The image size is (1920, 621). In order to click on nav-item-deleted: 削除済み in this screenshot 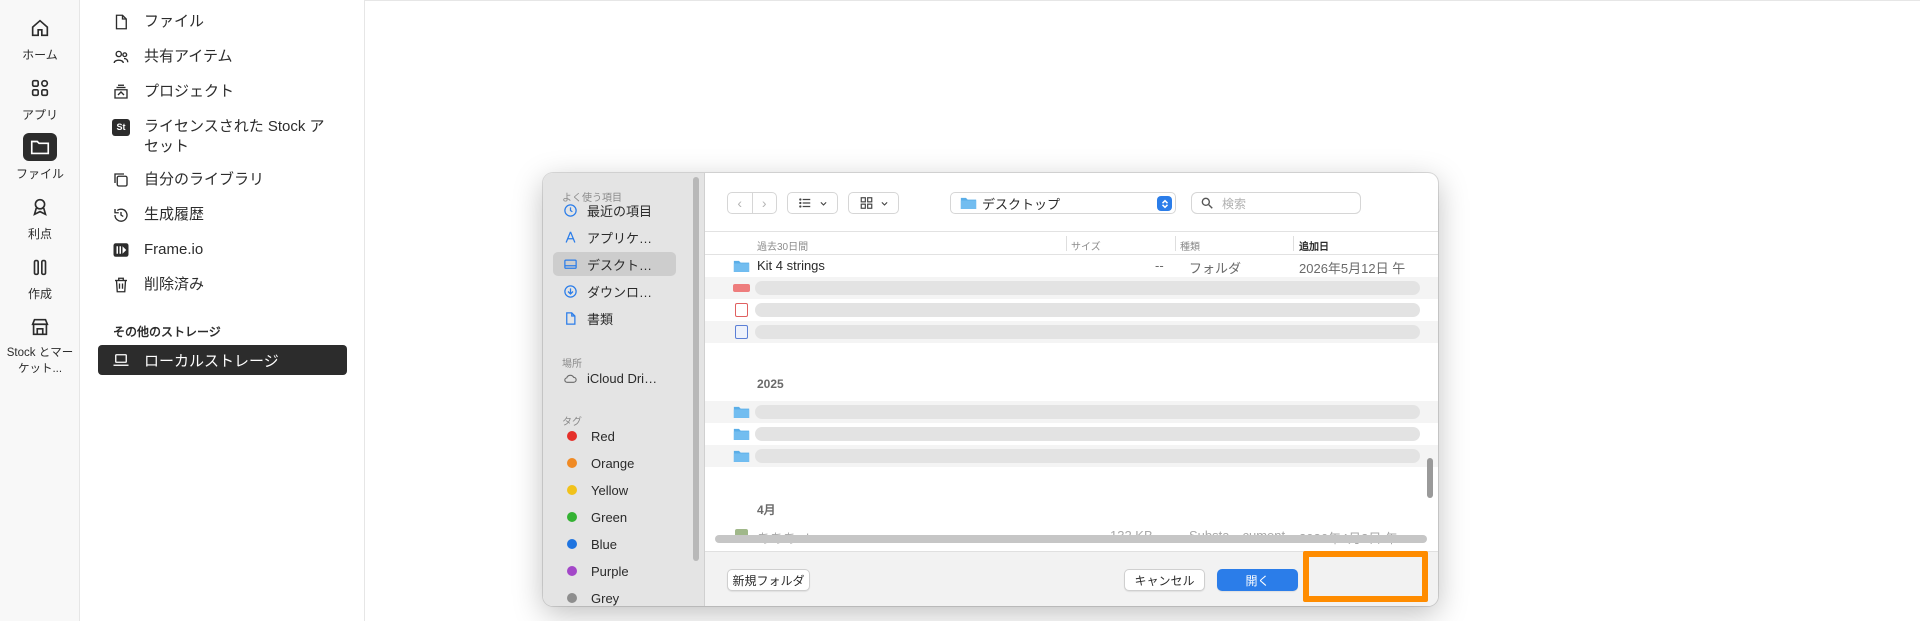, I will do `click(157, 285)`.